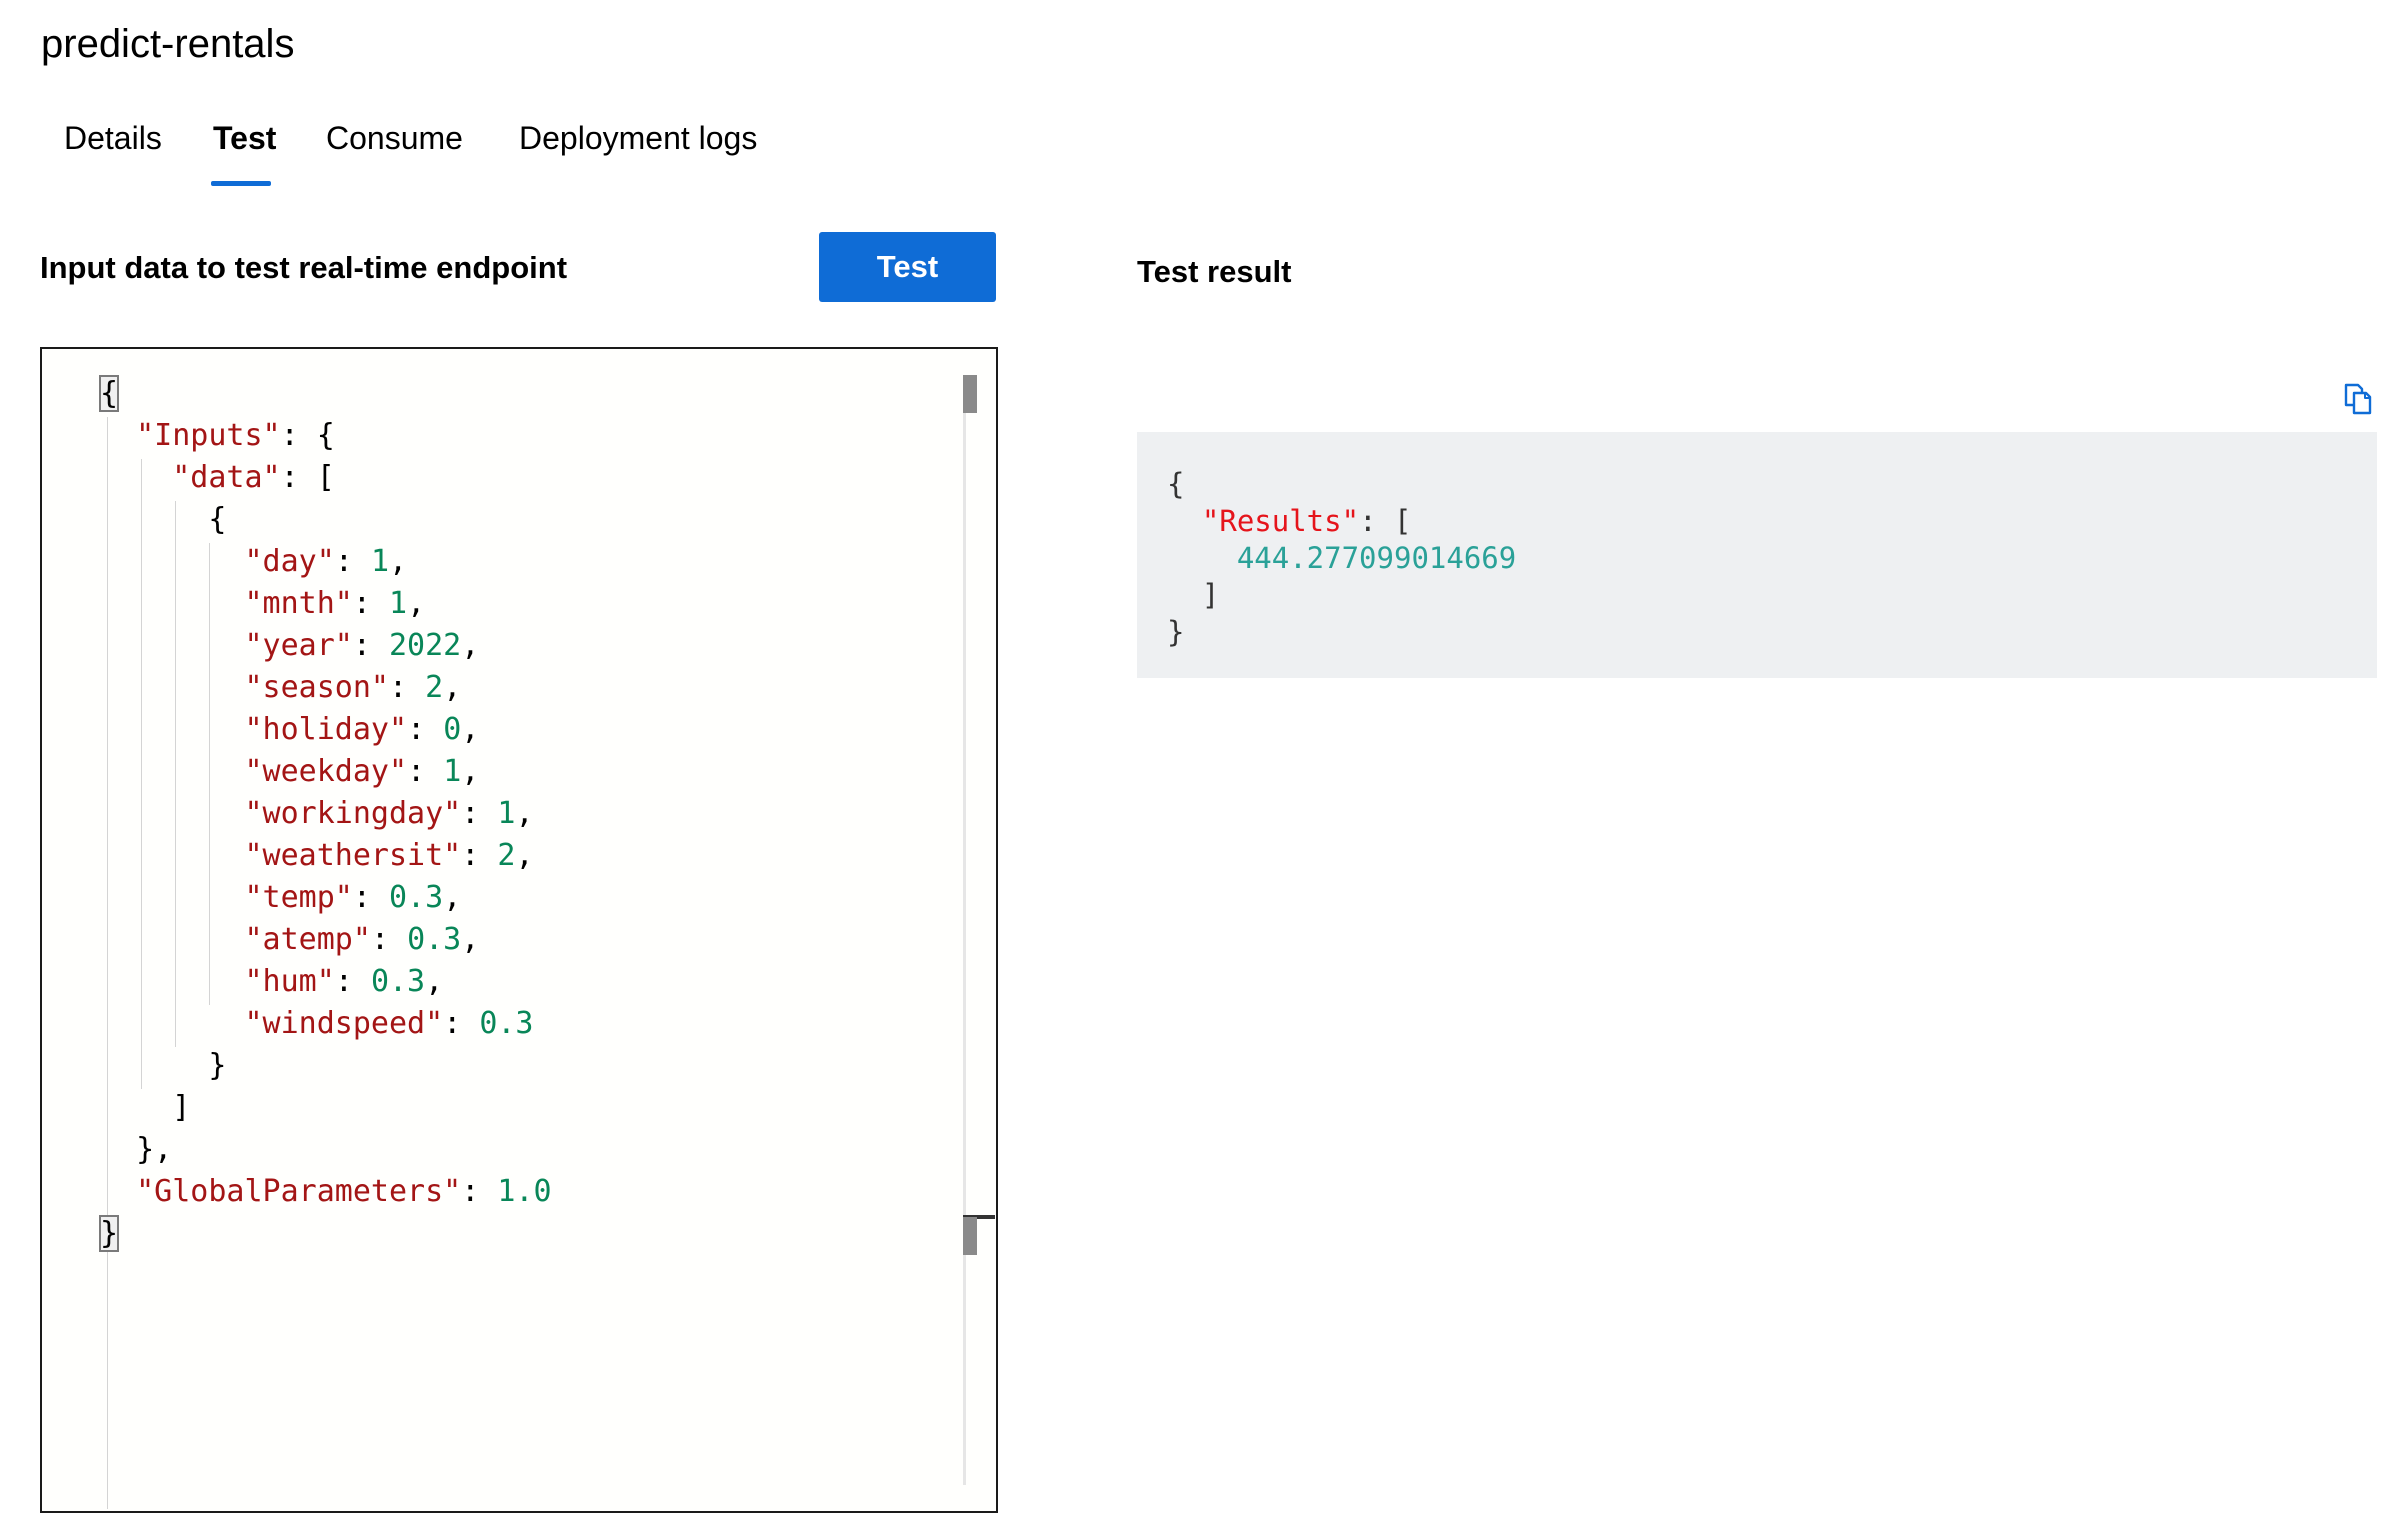 This screenshot has height=1524, width=2382. What do you see at coordinates (299, 1191) in the screenshot?
I see `json-key: "GlobalParameters"` at bounding box center [299, 1191].